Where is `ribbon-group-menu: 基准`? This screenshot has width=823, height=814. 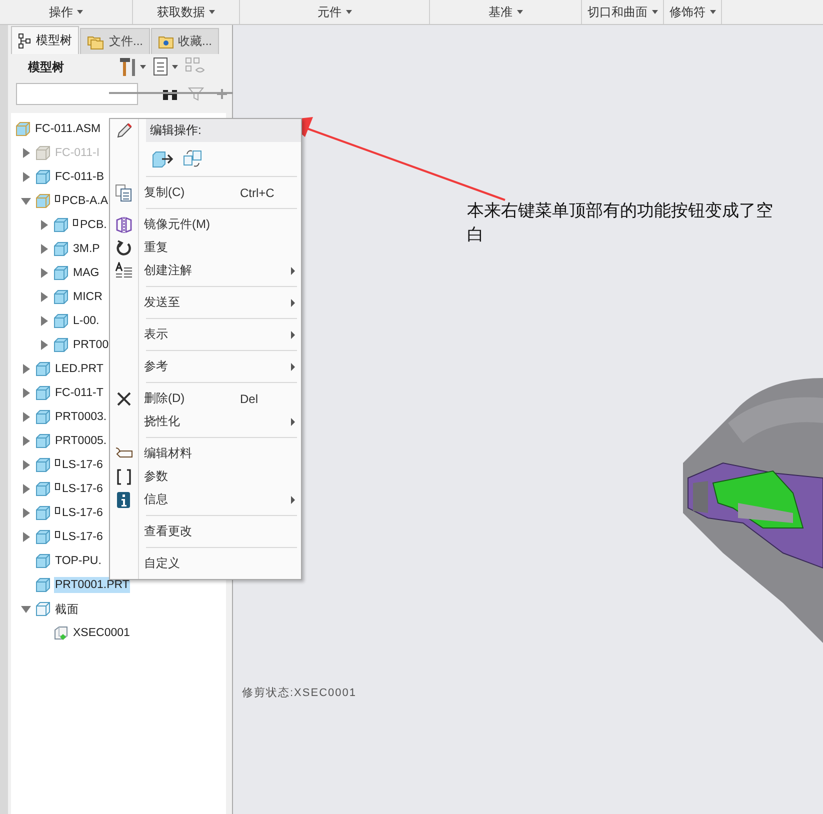
ribbon-group-menu: 基准 is located at coordinates (506, 12).